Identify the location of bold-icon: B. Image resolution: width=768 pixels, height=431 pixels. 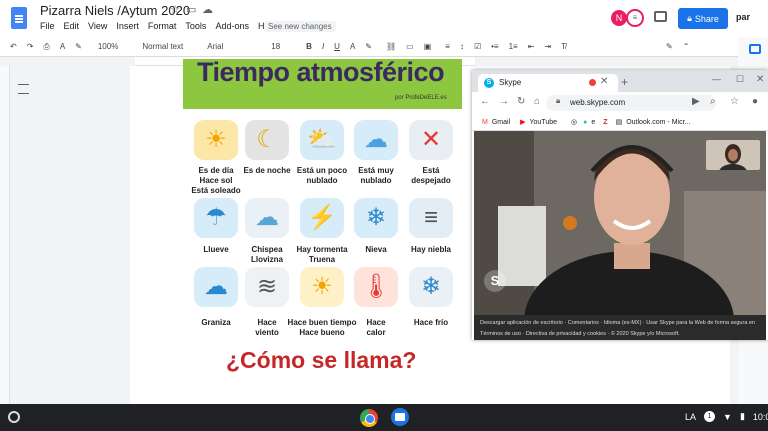
(309, 46).